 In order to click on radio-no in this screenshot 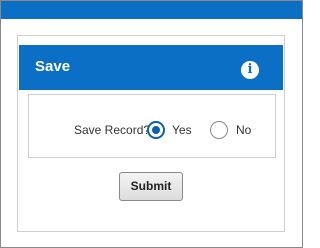, I will do `click(219, 130)`.